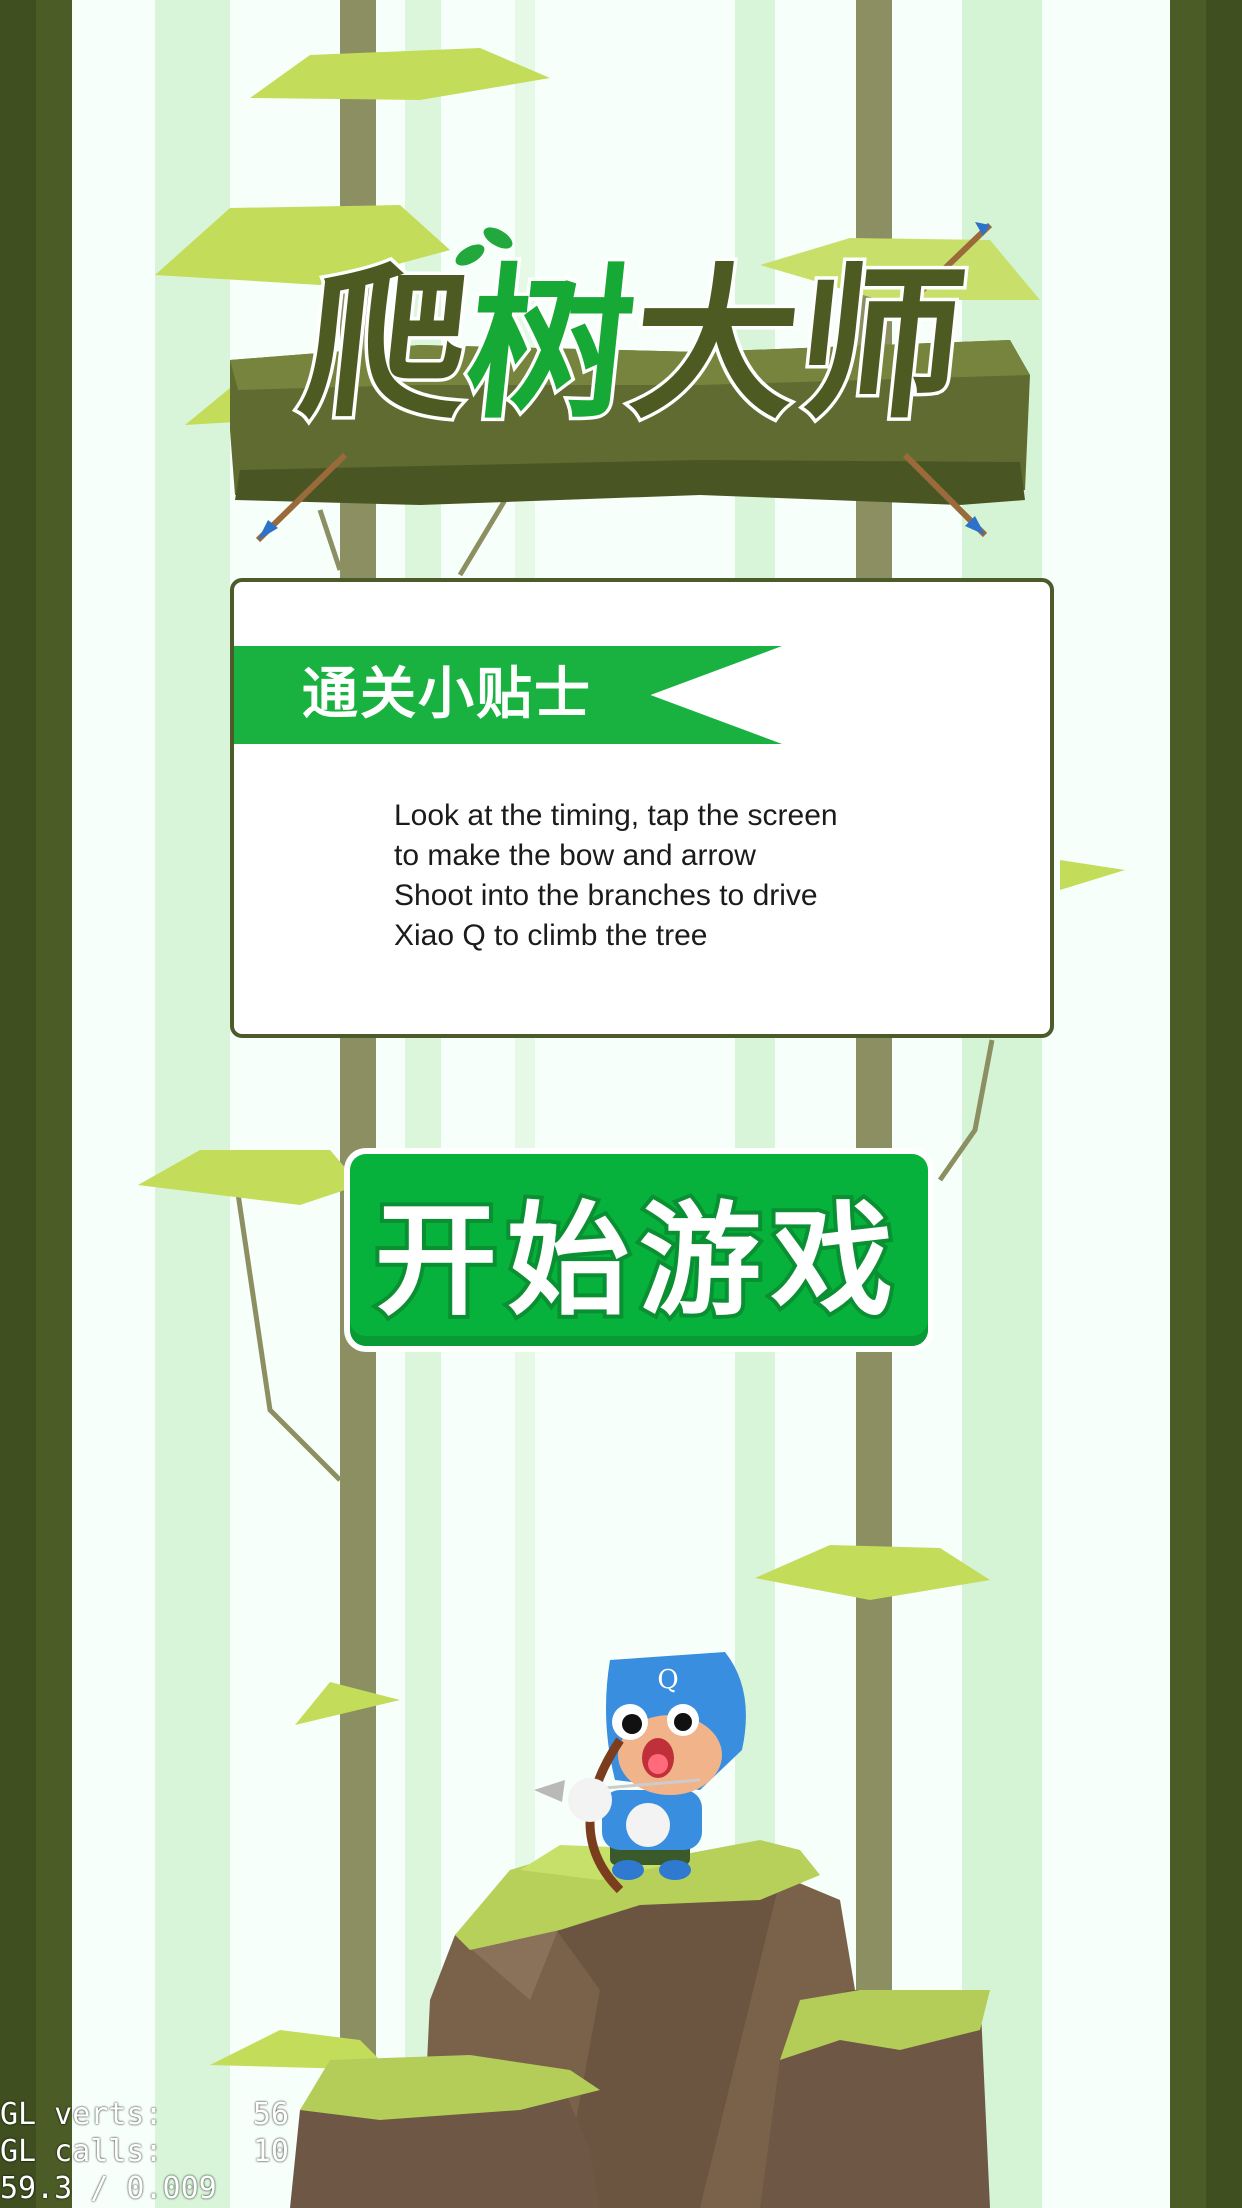 Image resolution: width=1242 pixels, height=2208 pixels. What do you see at coordinates (575, 855) in the screenshot?
I see `tip-line: to make the bow and arrow` at bounding box center [575, 855].